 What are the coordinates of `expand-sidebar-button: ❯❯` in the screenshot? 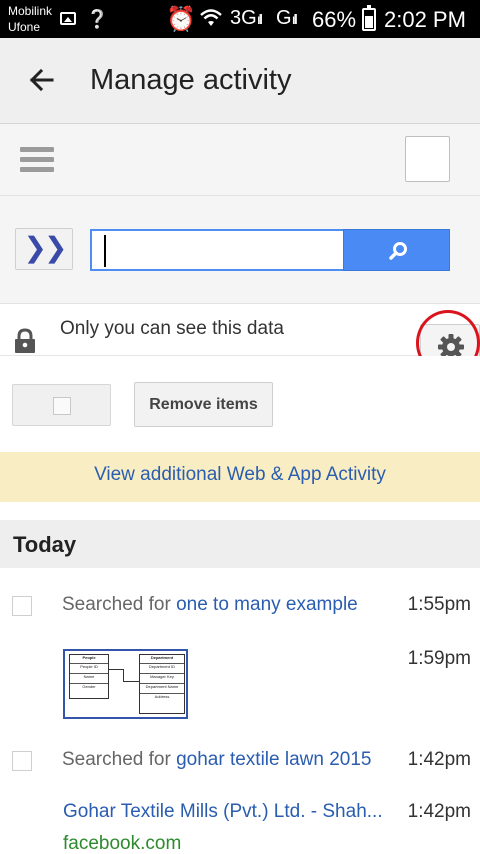 It's located at (44, 249).